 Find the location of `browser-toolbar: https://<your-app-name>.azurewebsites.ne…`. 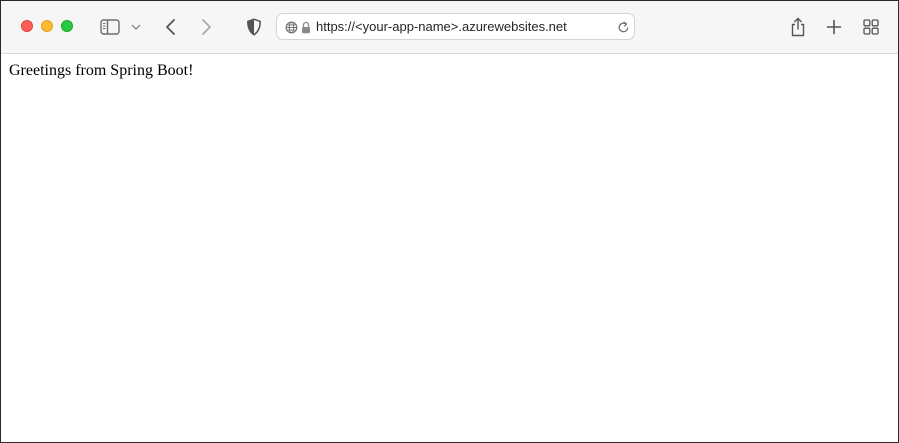

browser-toolbar: https://<your-app-name>.azurewebsites.ne… is located at coordinates (449, 27).